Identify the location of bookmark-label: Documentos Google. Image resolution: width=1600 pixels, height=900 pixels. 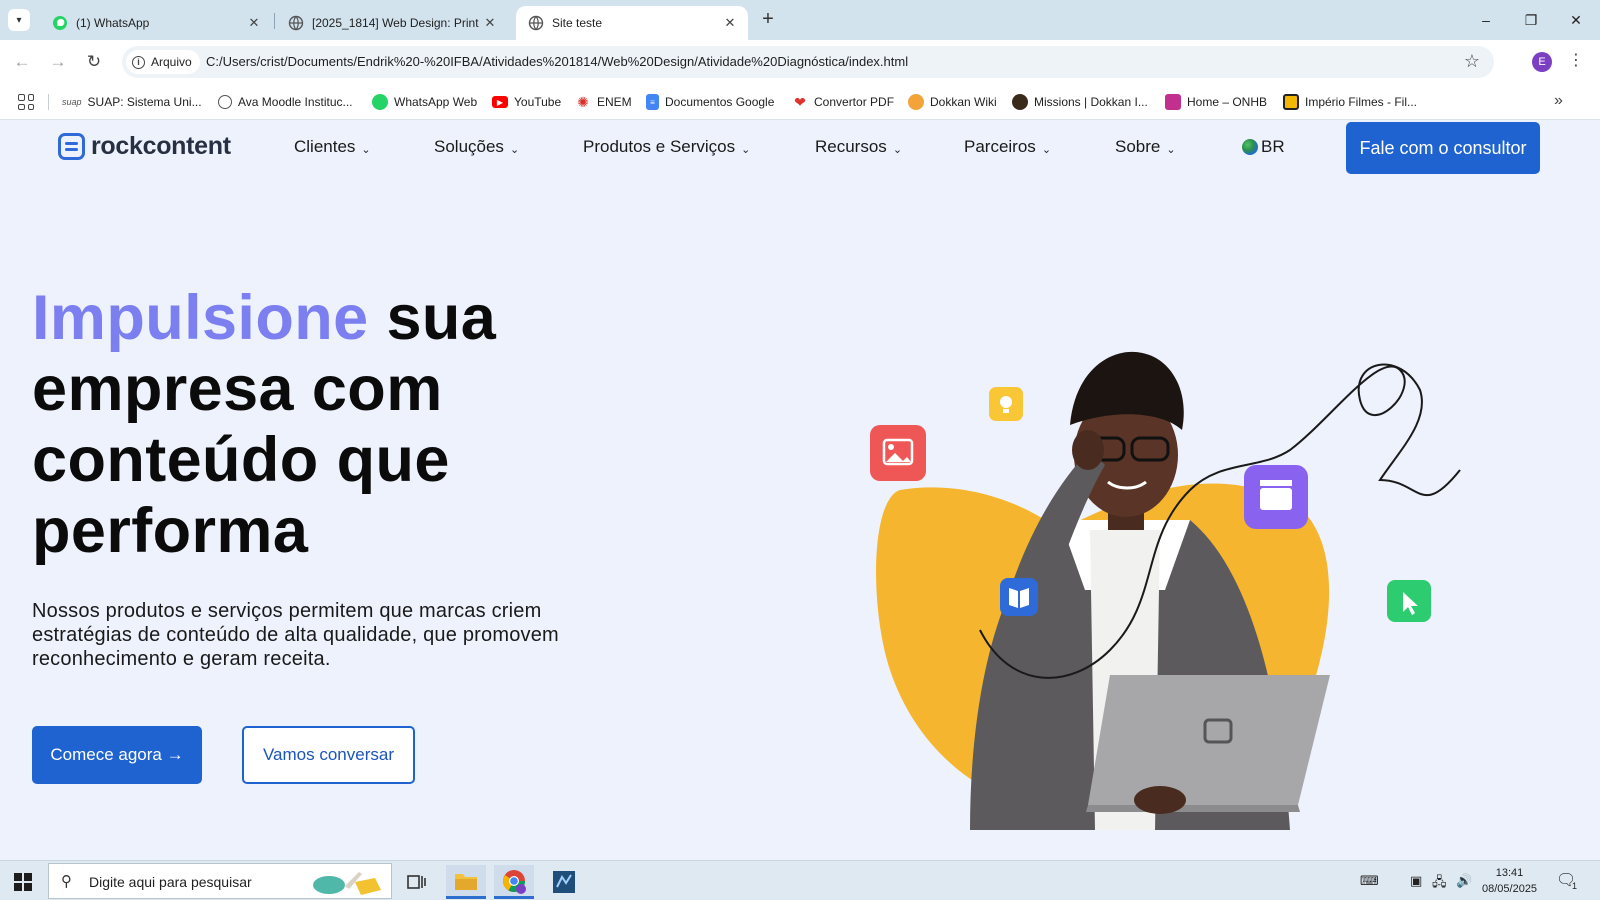
(720, 102).